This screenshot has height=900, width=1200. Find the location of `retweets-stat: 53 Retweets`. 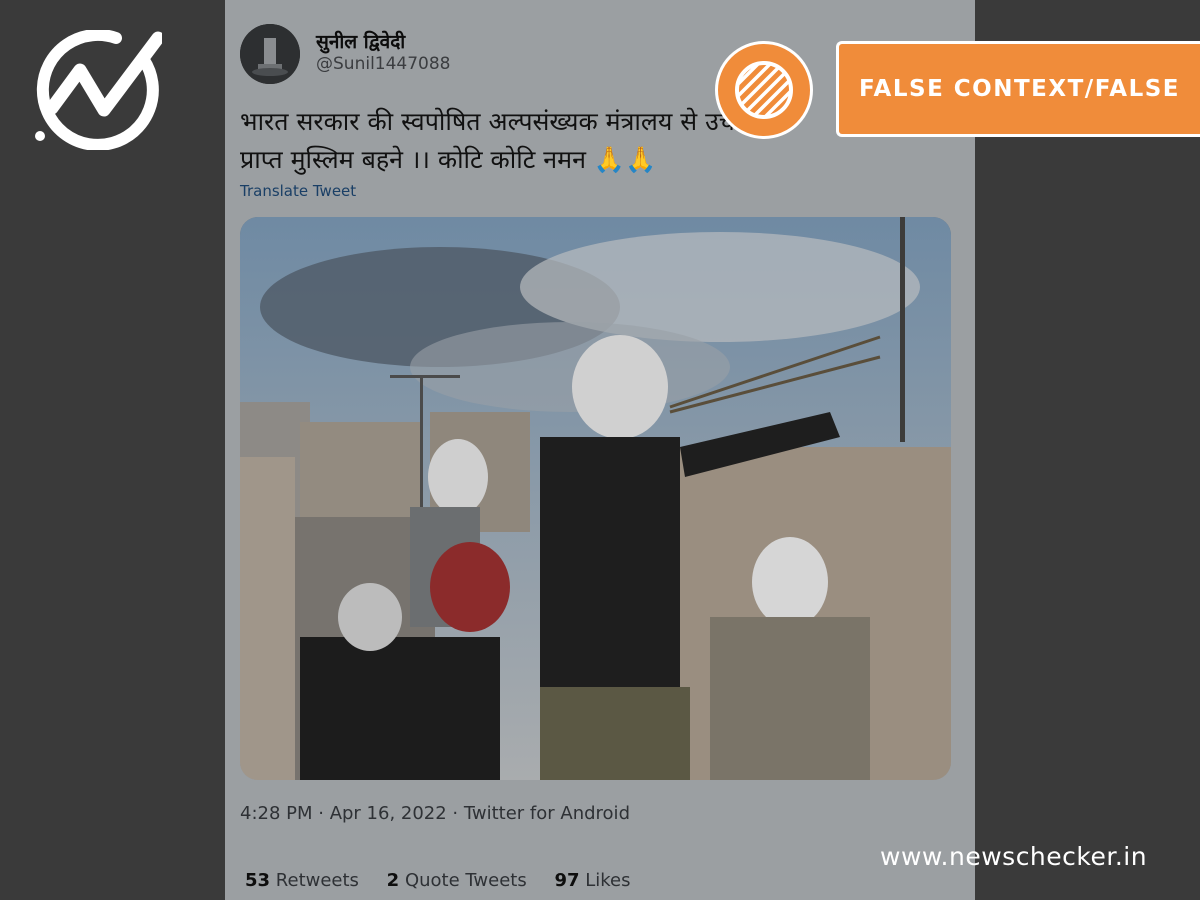

retweets-stat: 53 Retweets is located at coordinates (302, 880).